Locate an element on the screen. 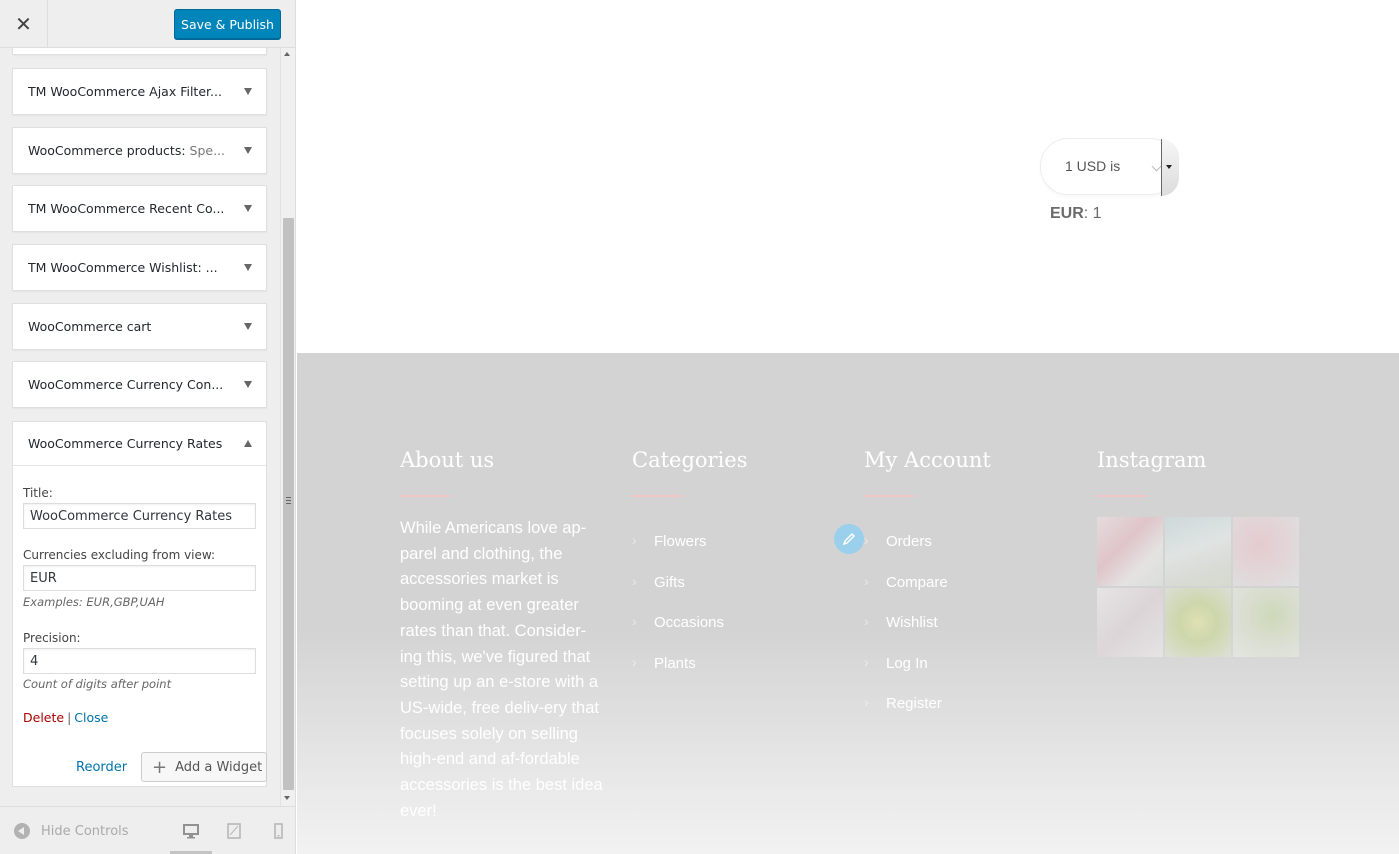  plus-icon: + is located at coordinates (160, 767).